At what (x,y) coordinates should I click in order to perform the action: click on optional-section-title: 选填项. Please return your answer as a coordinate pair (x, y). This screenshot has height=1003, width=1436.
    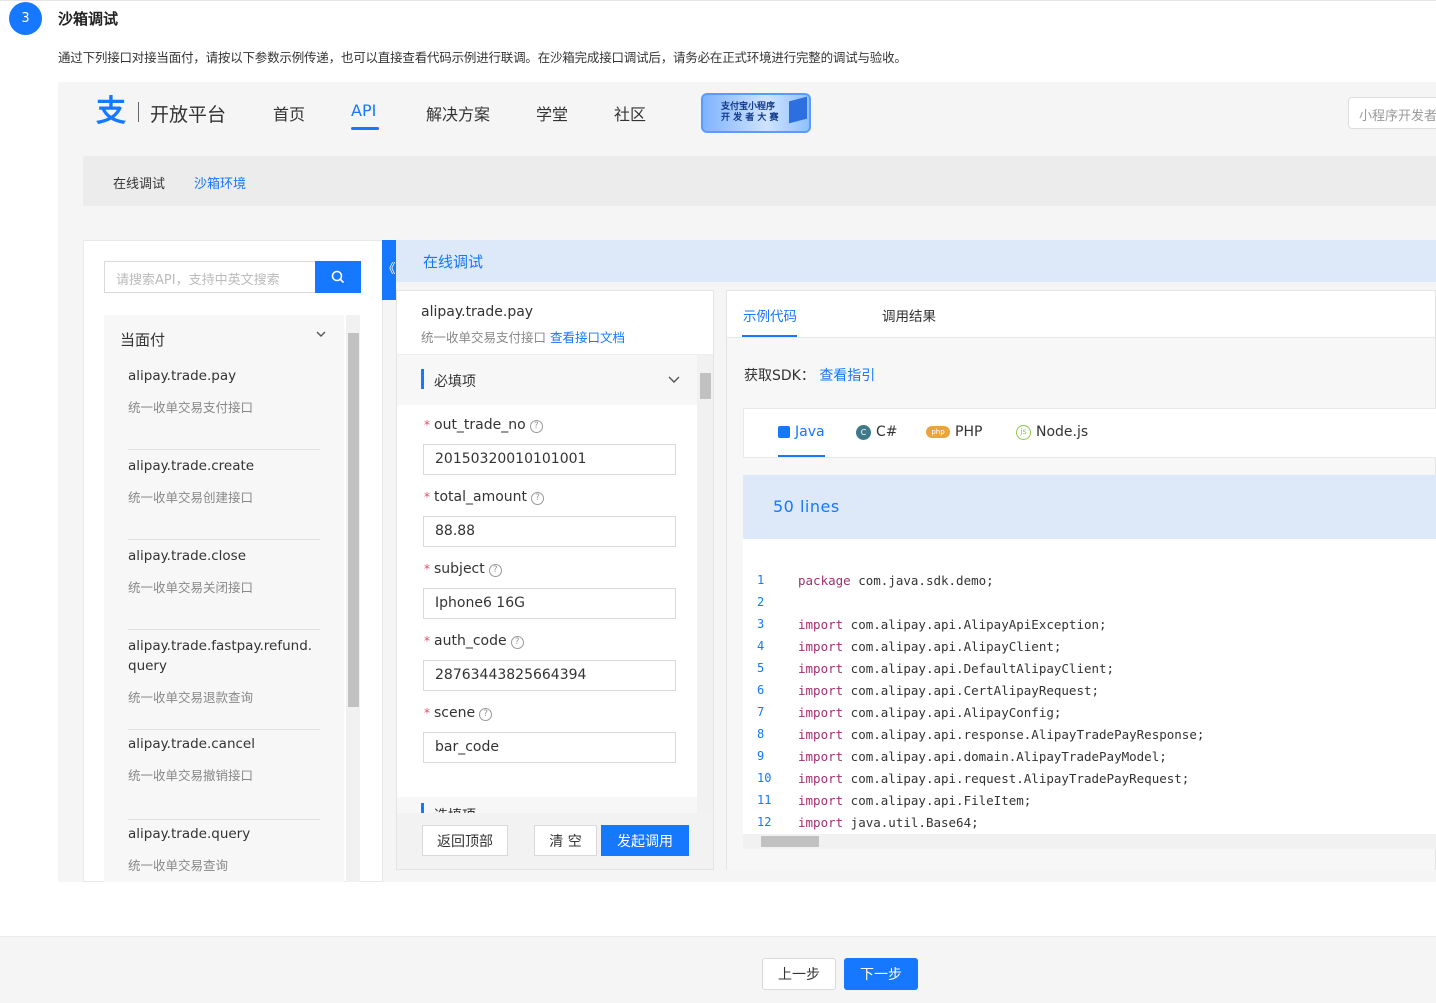
    Looking at the image, I should click on (455, 809).